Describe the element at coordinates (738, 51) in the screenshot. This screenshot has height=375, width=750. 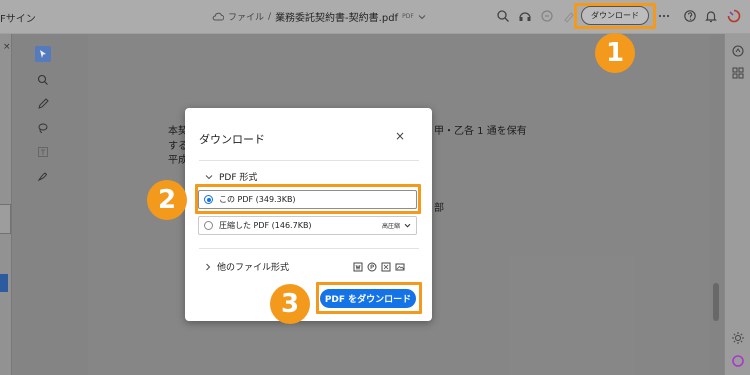
I see `ai-assistant-icon` at that location.